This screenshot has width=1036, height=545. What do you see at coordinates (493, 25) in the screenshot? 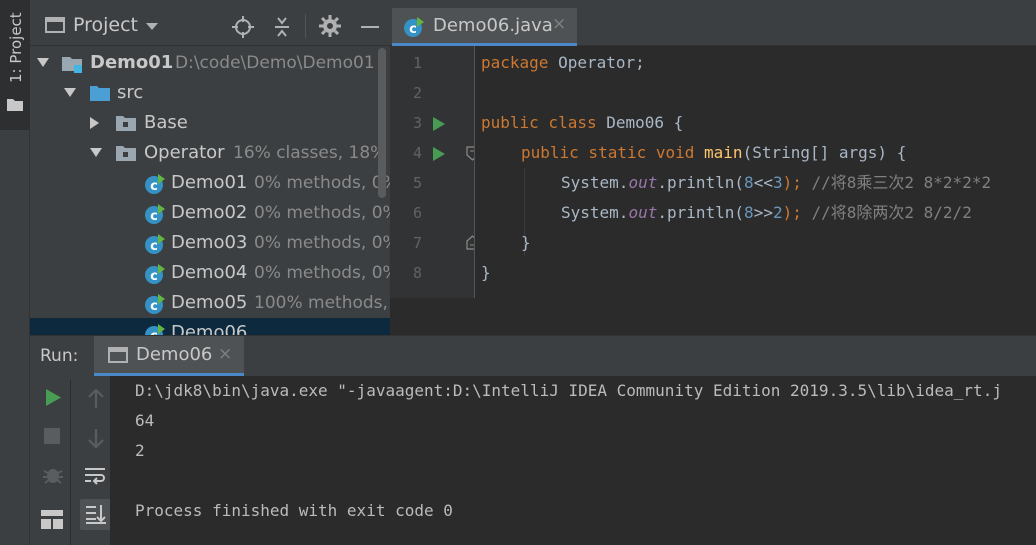
I see `editor-tab-label: Demo06.java` at bounding box center [493, 25].